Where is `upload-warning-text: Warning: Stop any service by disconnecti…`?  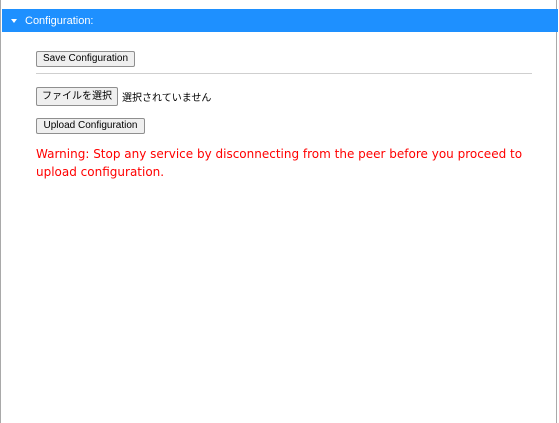
upload-warning-text: Warning: Stop any service by disconnecti… is located at coordinates (279, 163).